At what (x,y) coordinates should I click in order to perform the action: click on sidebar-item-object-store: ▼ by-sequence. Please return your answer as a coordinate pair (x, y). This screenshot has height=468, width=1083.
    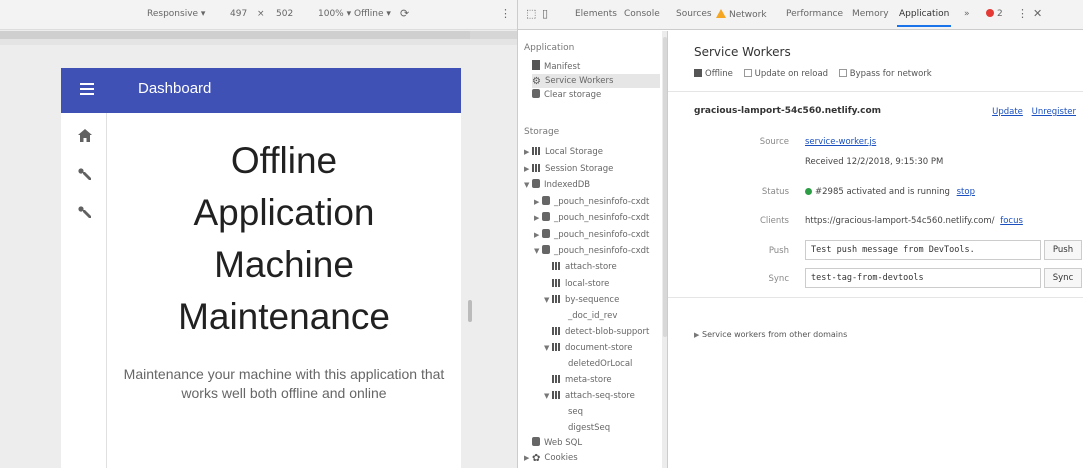
    Looking at the image, I should click on (581, 300).